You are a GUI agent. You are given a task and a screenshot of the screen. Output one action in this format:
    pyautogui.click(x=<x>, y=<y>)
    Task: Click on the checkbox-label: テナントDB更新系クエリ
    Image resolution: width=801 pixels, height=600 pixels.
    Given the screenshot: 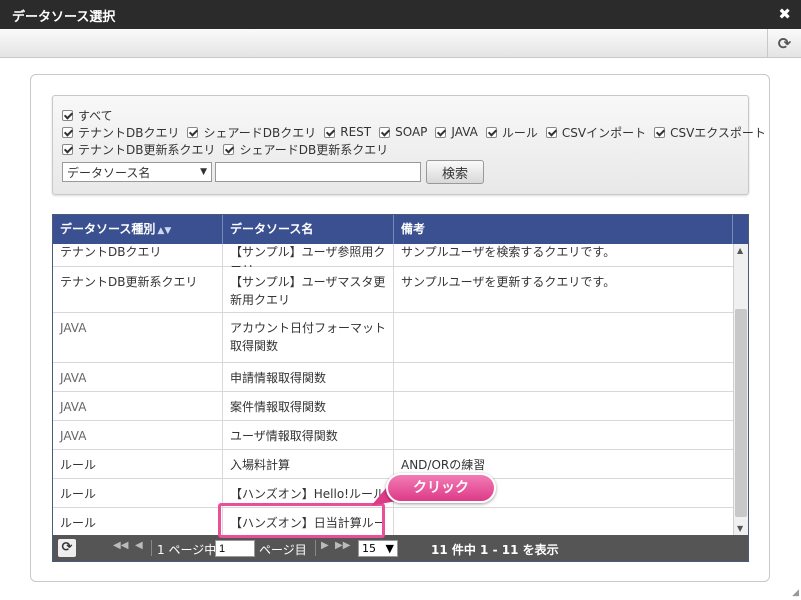 What is the action you would take?
    pyautogui.click(x=147, y=149)
    